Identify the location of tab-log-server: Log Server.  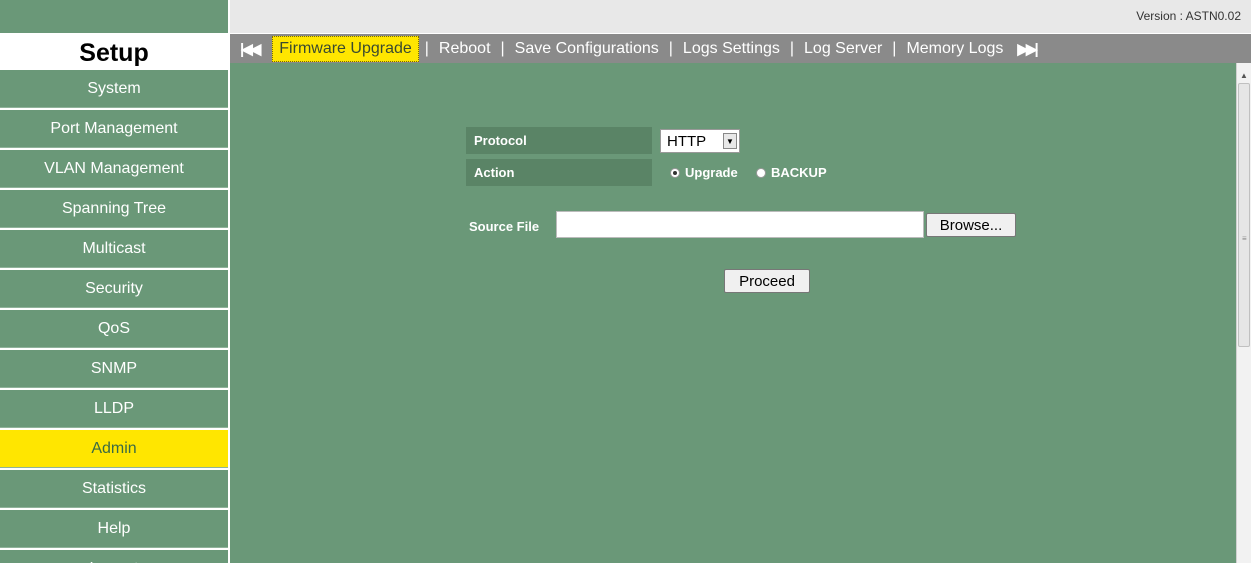
(843, 49).